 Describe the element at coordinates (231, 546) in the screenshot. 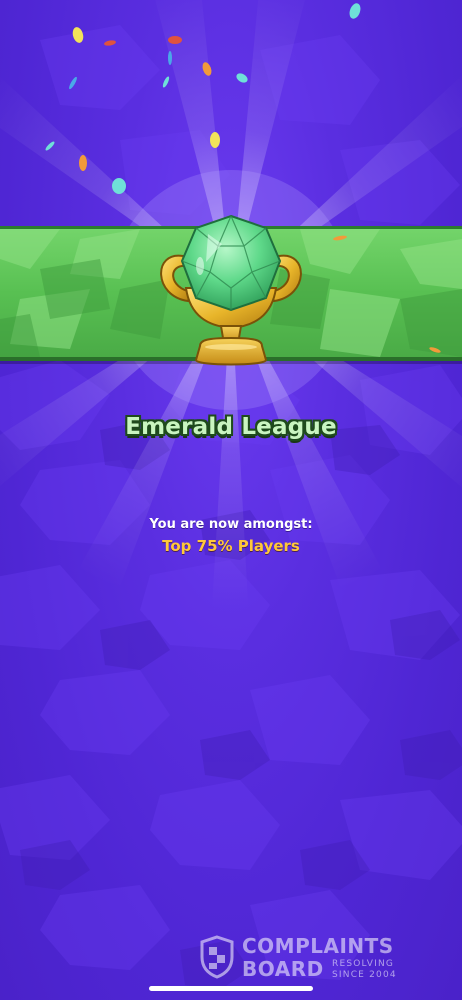

I see `rank-value: Top 75% Players` at that location.